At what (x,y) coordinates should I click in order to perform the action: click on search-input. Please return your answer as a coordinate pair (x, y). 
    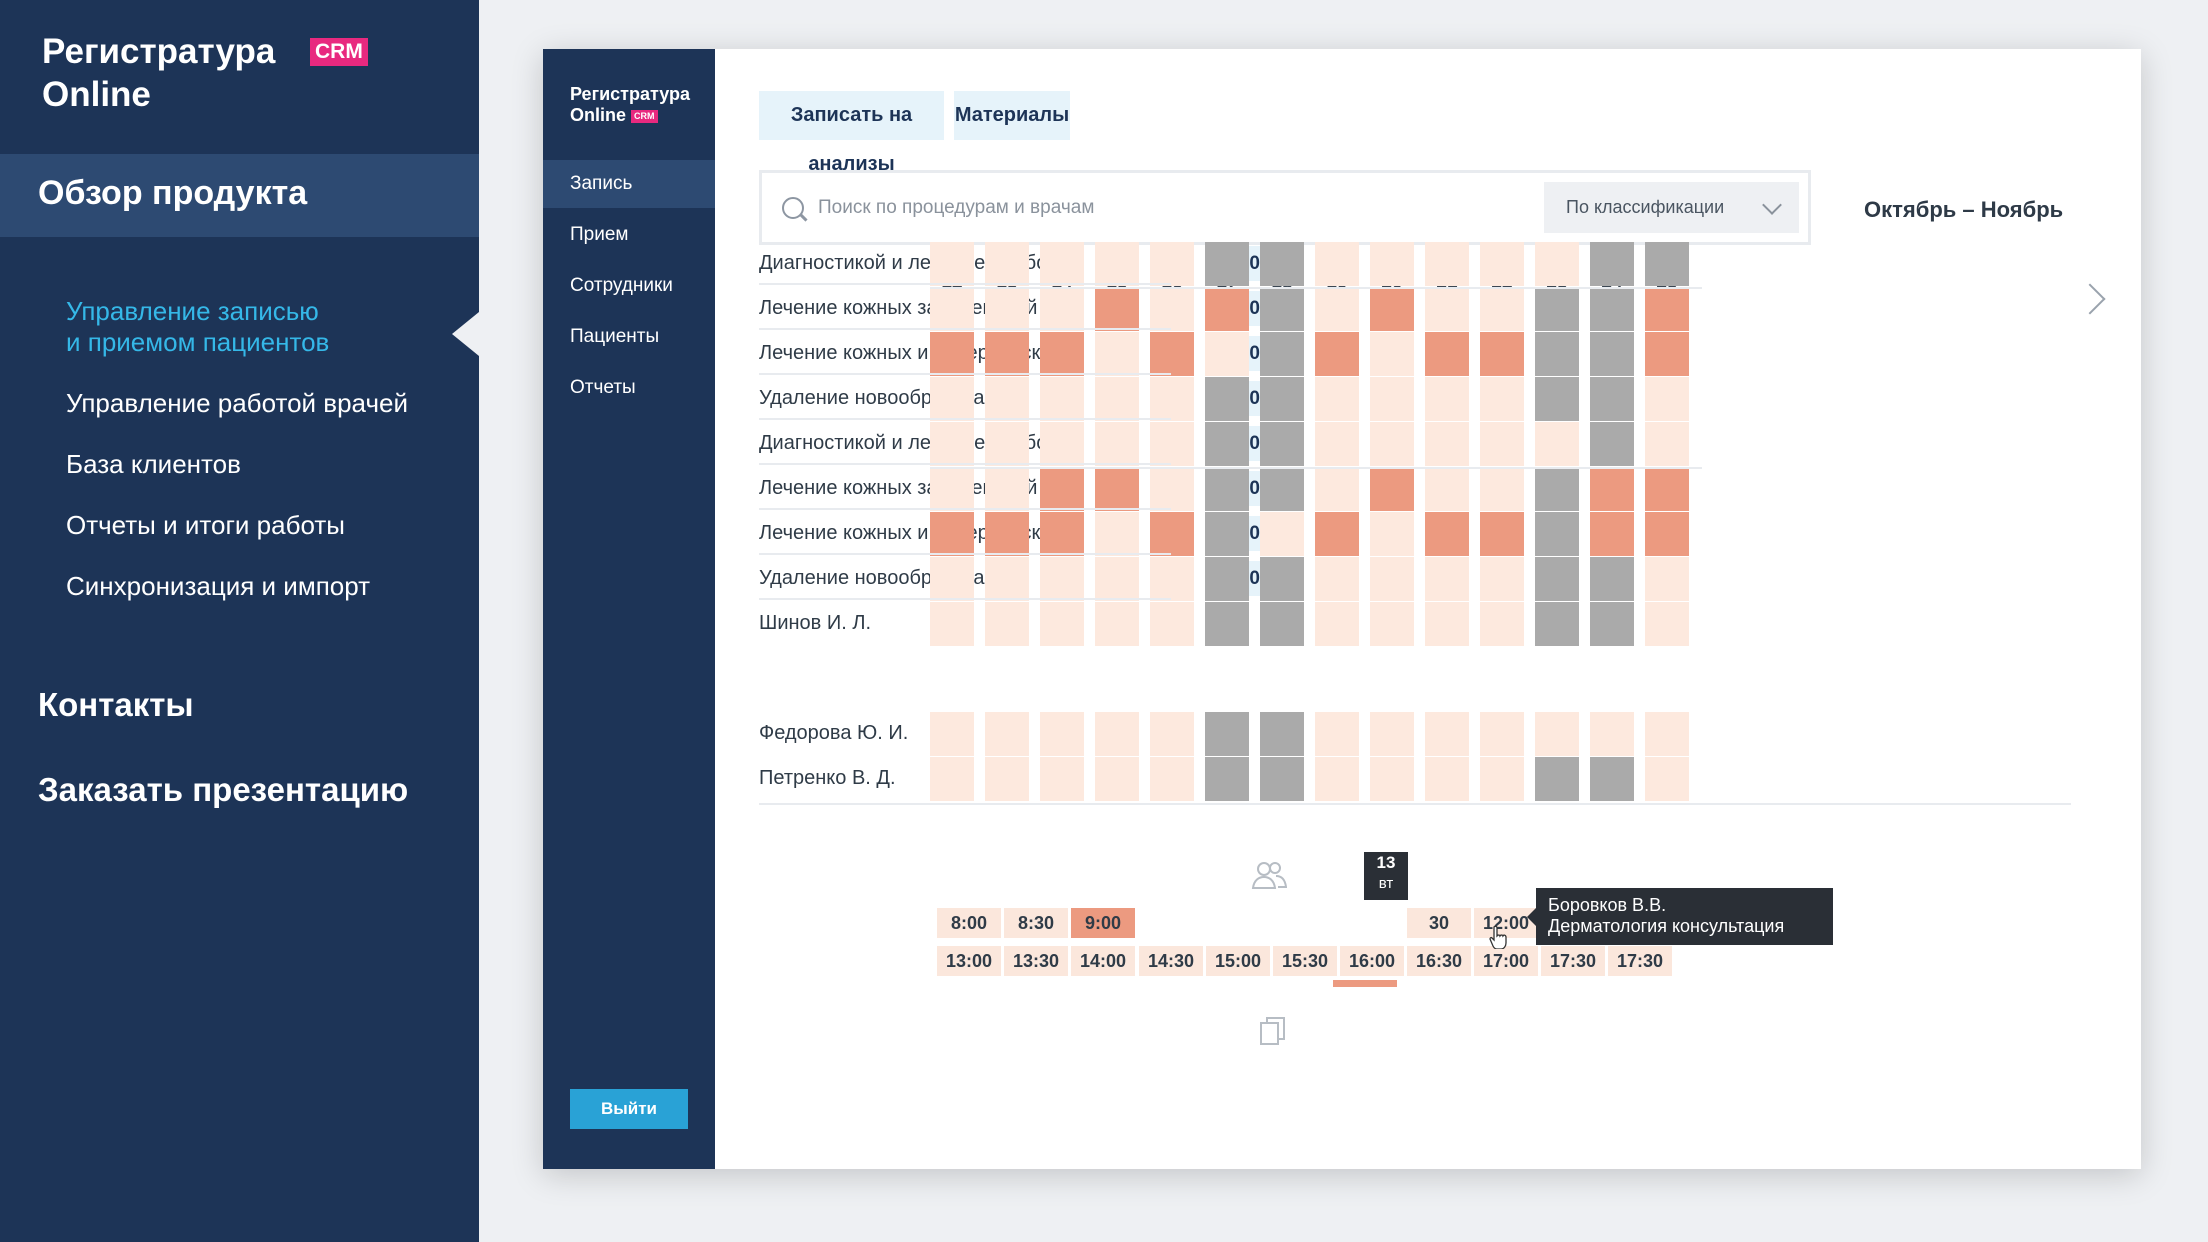
    Looking at the image, I should click on (1158, 208).